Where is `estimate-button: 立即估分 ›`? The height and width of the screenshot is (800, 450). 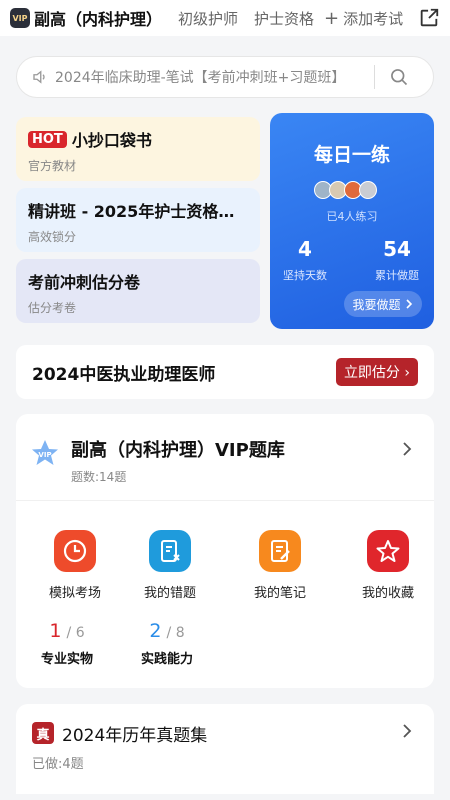 estimate-button: 立即估分 › is located at coordinates (376, 372).